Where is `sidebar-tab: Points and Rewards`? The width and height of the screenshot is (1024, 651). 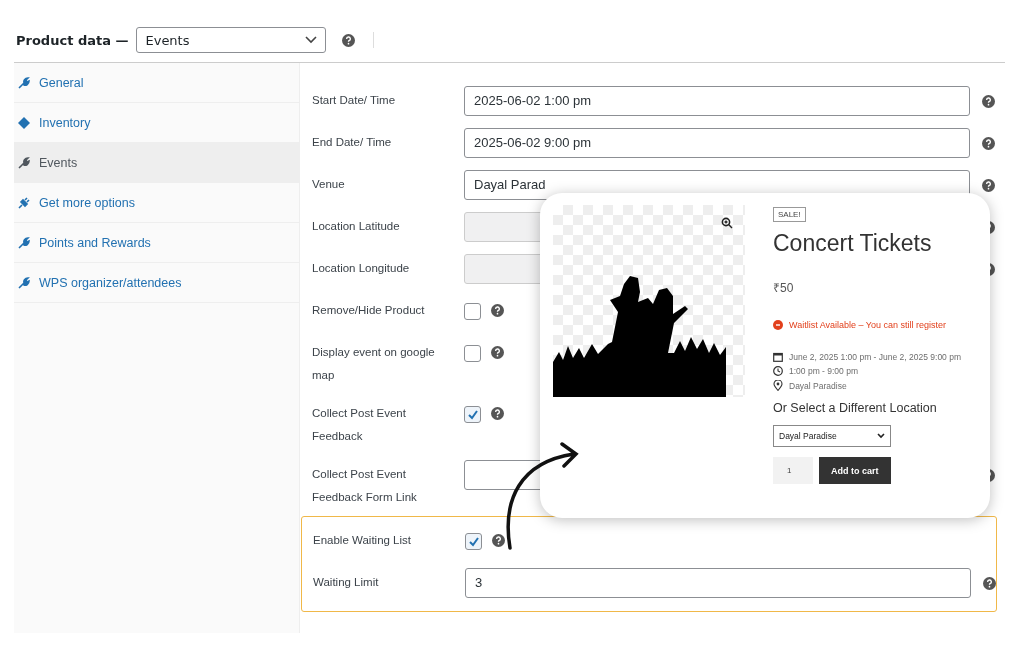 sidebar-tab: Points and Rewards is located at coordinates (156, 243).